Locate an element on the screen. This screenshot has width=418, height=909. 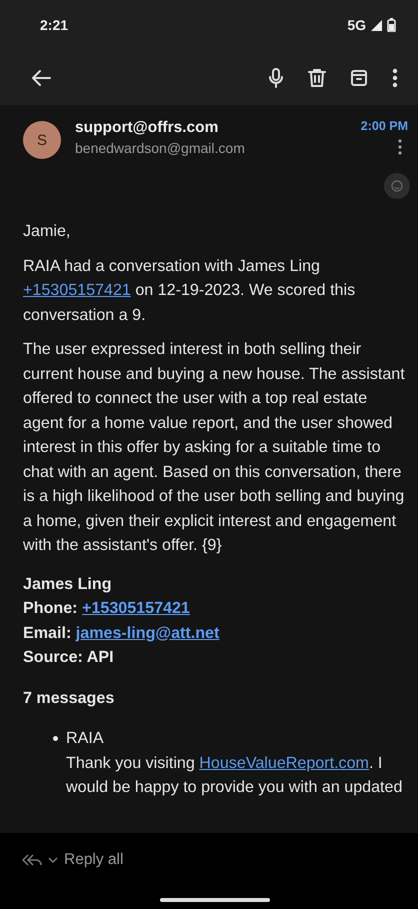
link: HouseValueReport.com is located at coordinates (284, 763).